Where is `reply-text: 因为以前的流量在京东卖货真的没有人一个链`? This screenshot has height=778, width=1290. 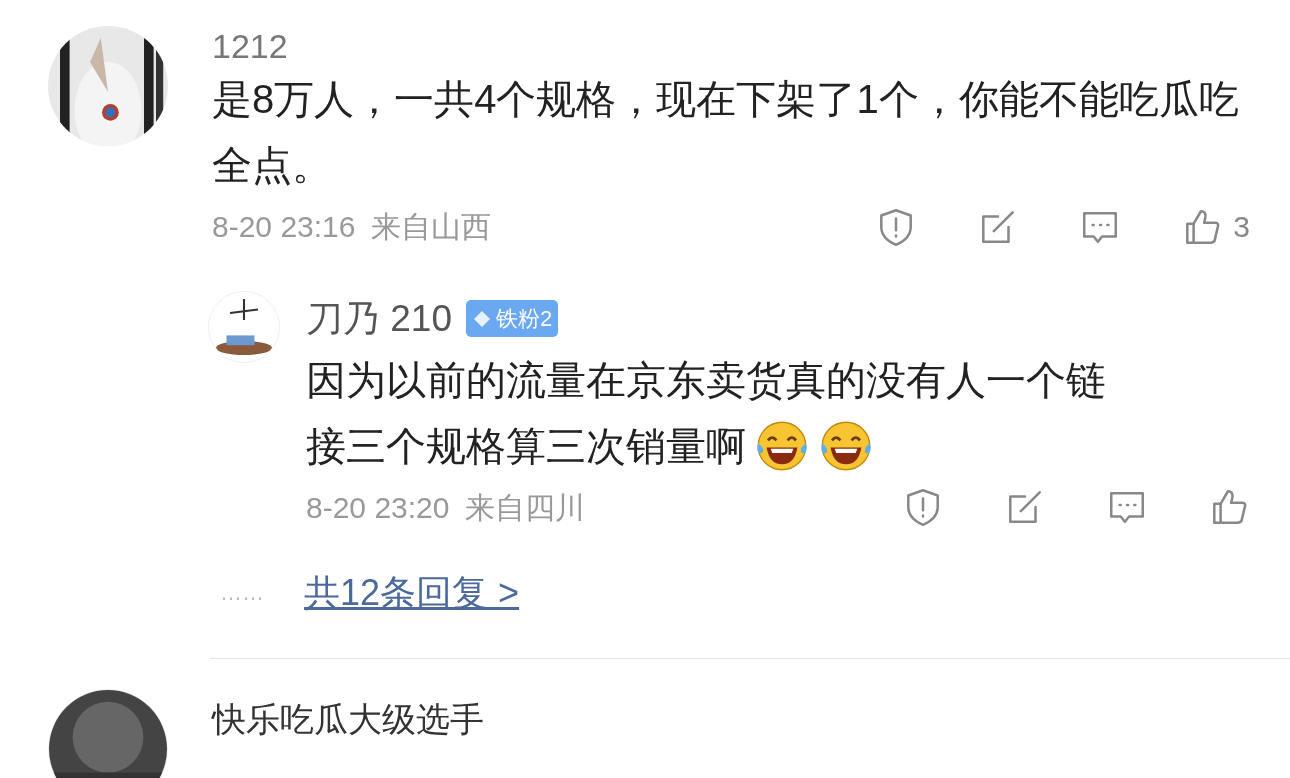
reply-text: 因为以前的流量在京东卖货真的没有人一个链 is located at coordinates (706, 380).